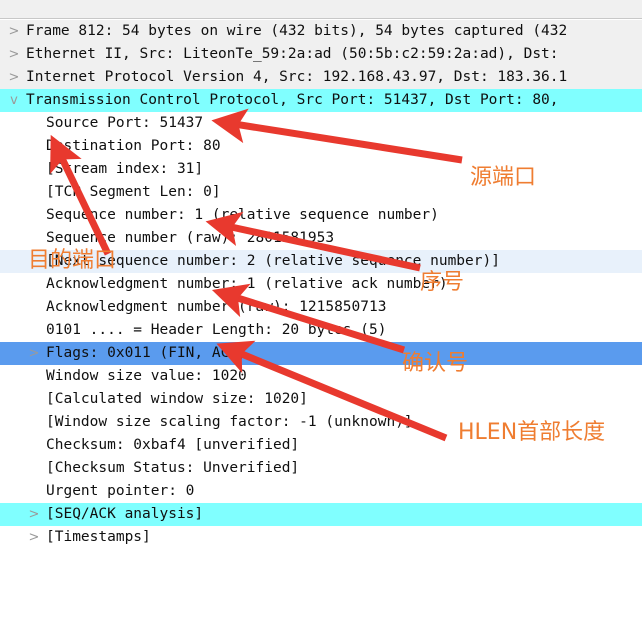  What do you see at coordinates (216, 307) in the screenshot?
I see `tree-row-label: Acknowledgment number (raw): 1215850713` at bounding box center [216, 307].